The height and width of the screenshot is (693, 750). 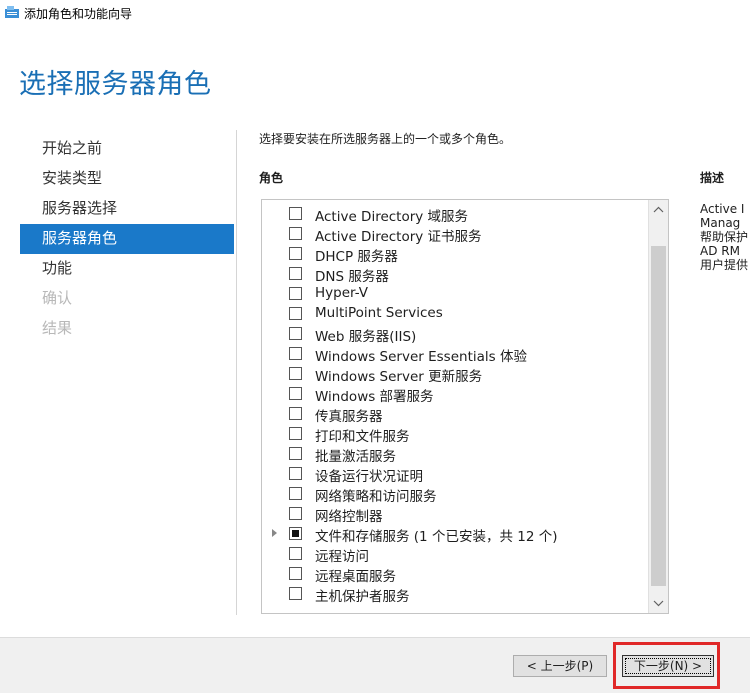 What do you see at coordinates (369, 477) in the screenshot?
I see `role-label: 设备运行状况证明` at bounding box center [369, 477].